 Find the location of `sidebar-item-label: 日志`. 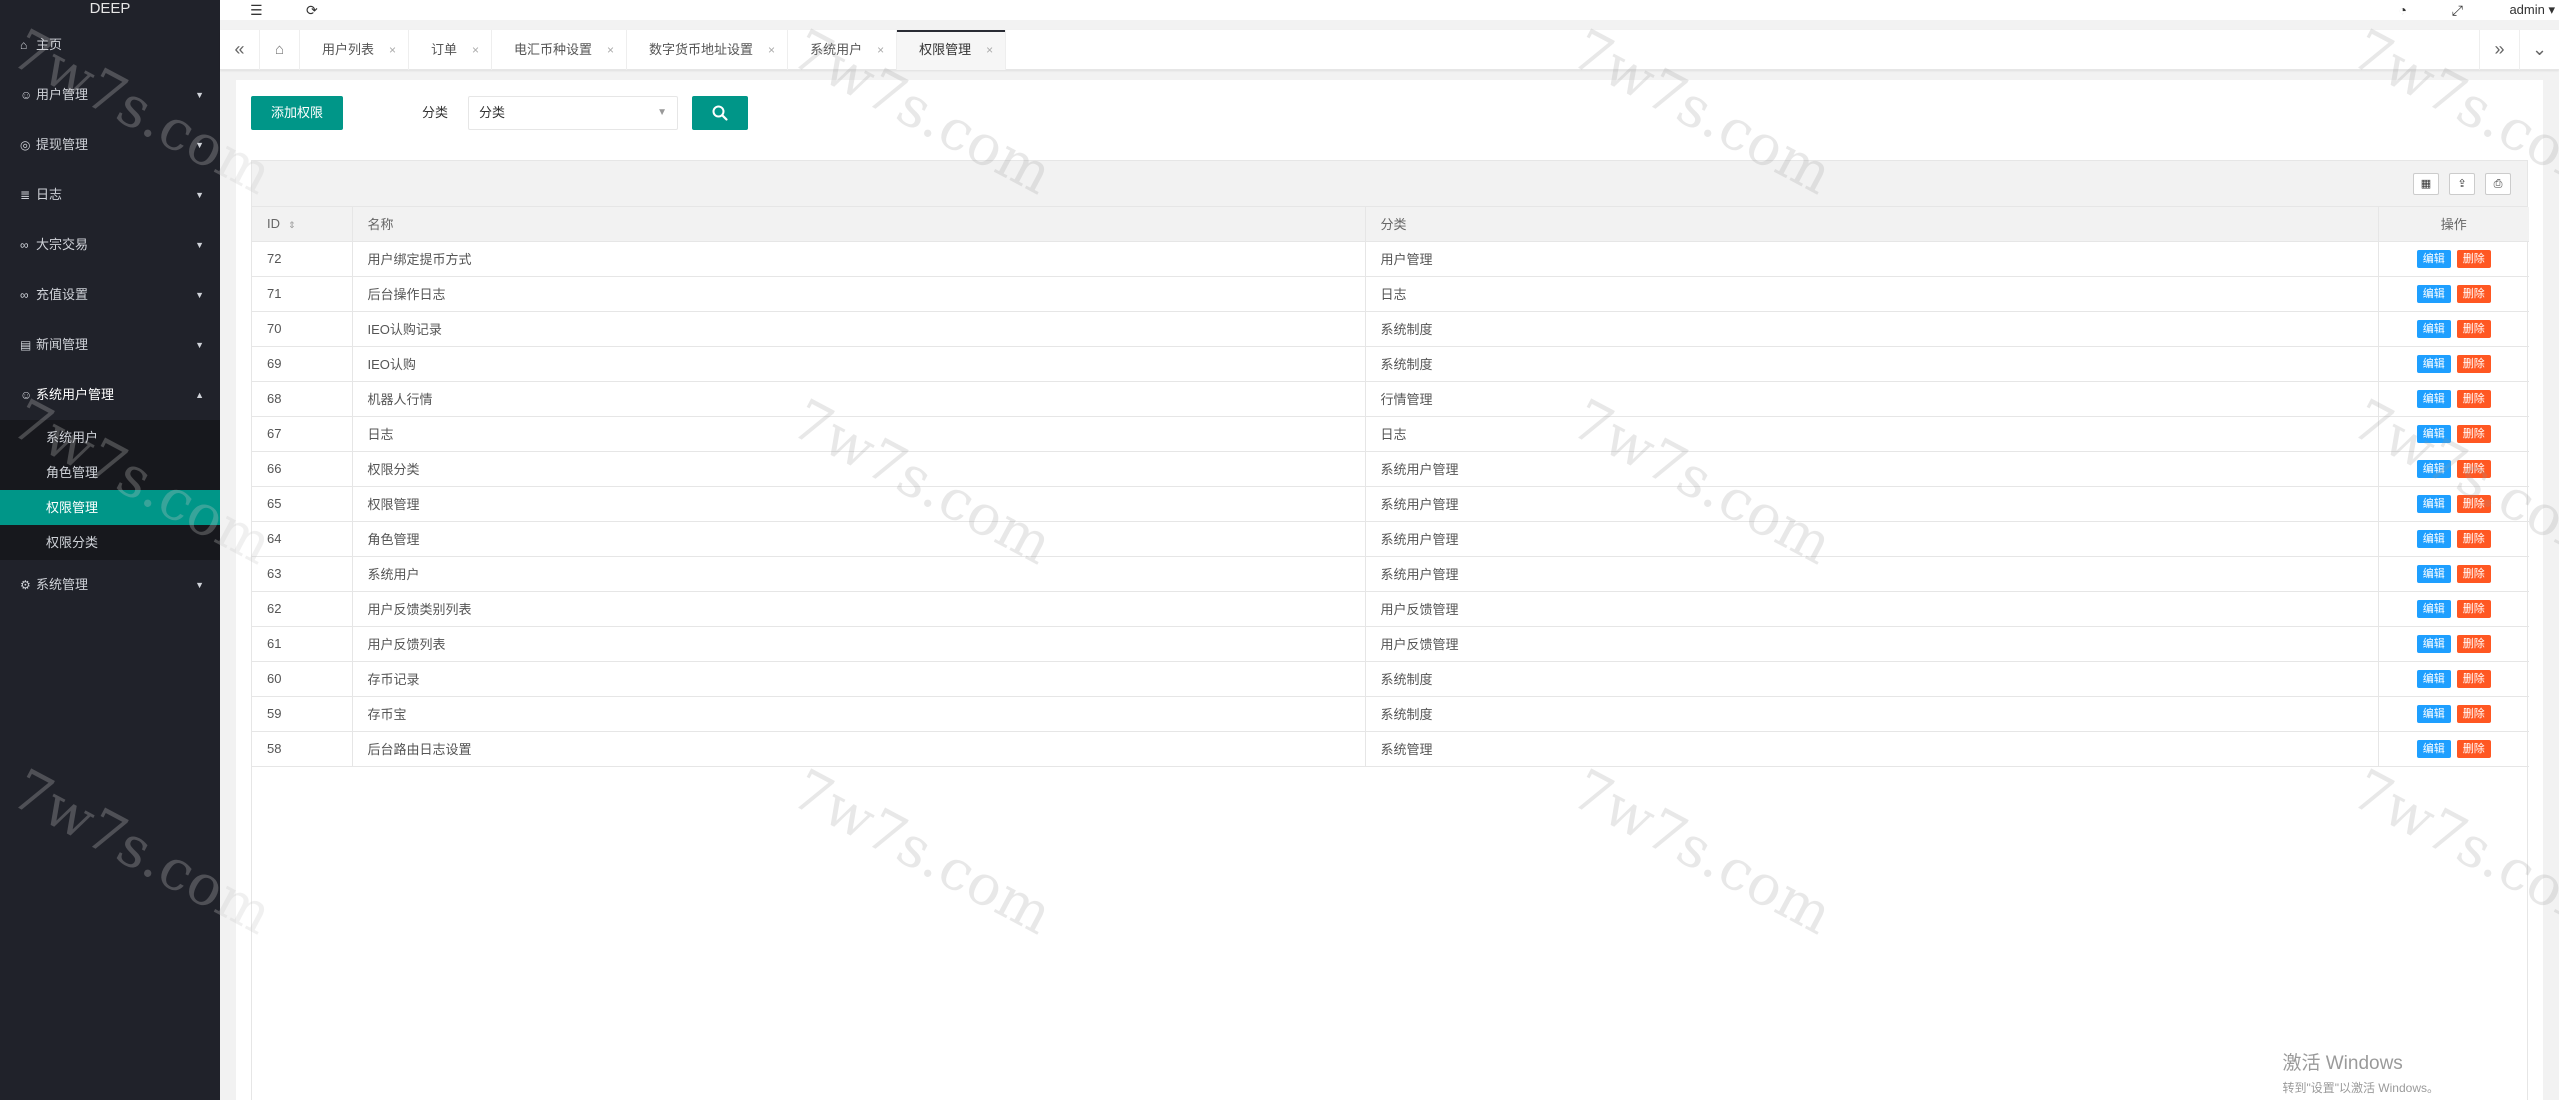

sidebar-item-label: 日志 is located at coordinates (49, 194).